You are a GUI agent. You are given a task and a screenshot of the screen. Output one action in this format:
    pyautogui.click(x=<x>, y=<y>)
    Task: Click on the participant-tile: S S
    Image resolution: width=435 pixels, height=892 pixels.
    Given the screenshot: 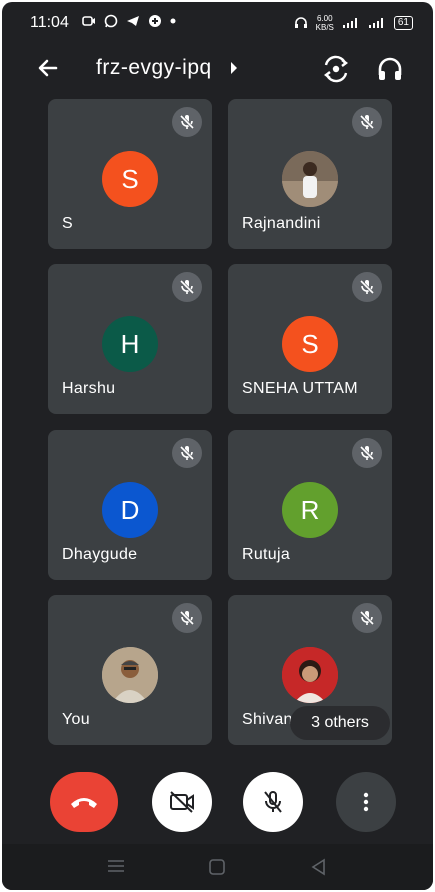 What is the action you would take?
    pyautogui.click(x=130, y=174)
    